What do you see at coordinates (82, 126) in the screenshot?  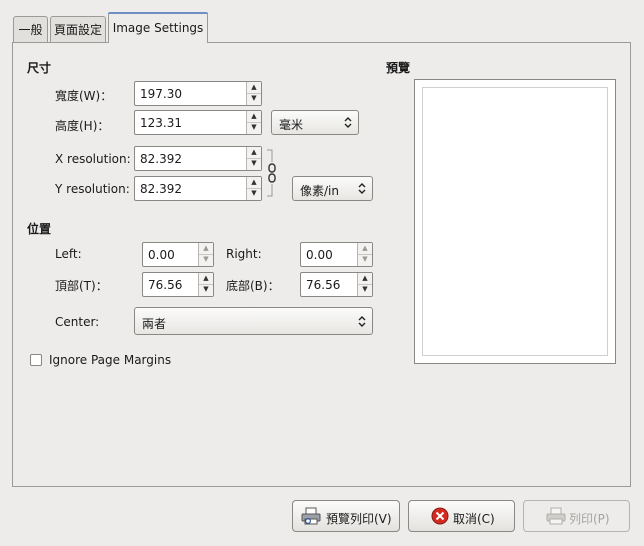 I see `height-label: 高度(H)：` at bounding box center [82, 126].